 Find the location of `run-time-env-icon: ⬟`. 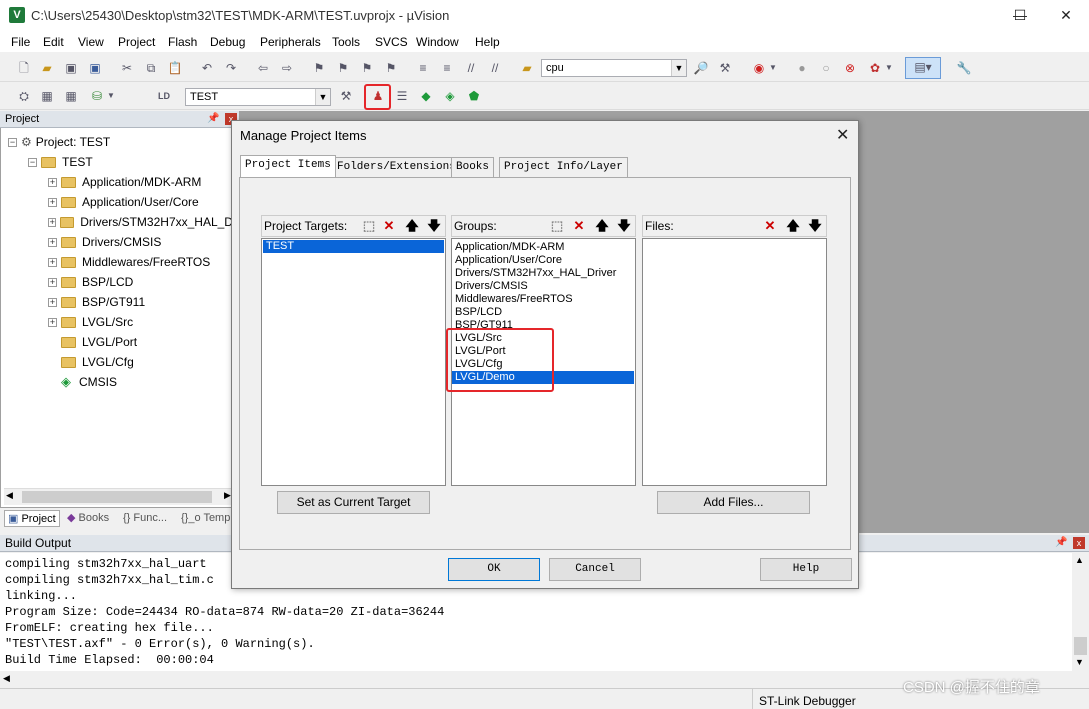

run-time-env-icon: ⬟ is located at coordinates (474, 96).